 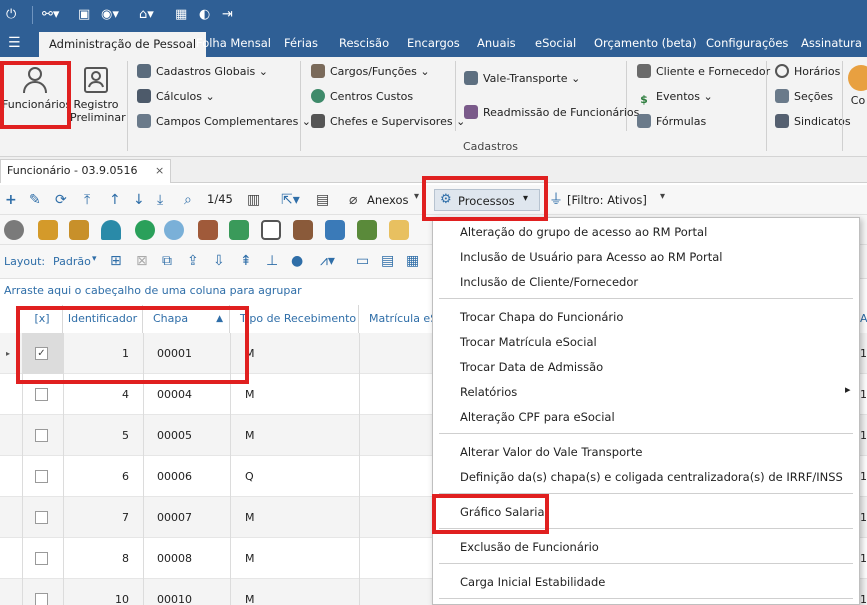 I want to click on clock-calendar-icon, so click(x=174, y=230).